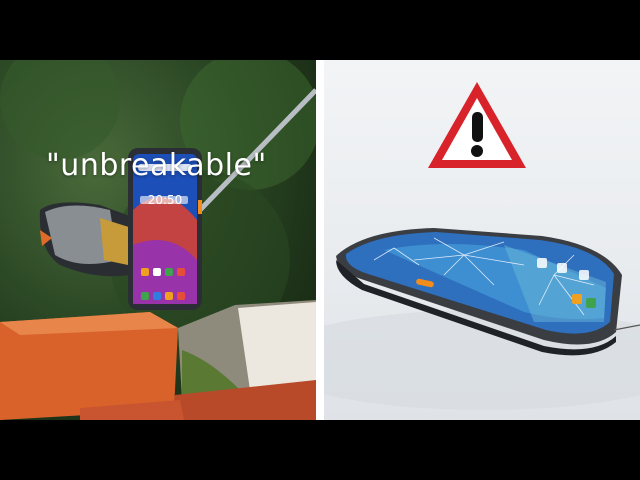 Image resolution: width=640 pixels, height=480 pixels. What do you see at coordinates (156, 165) in the screenshot?
I see `caption-unbreakable: "unbreakable"` at bounding box center [156, 165].